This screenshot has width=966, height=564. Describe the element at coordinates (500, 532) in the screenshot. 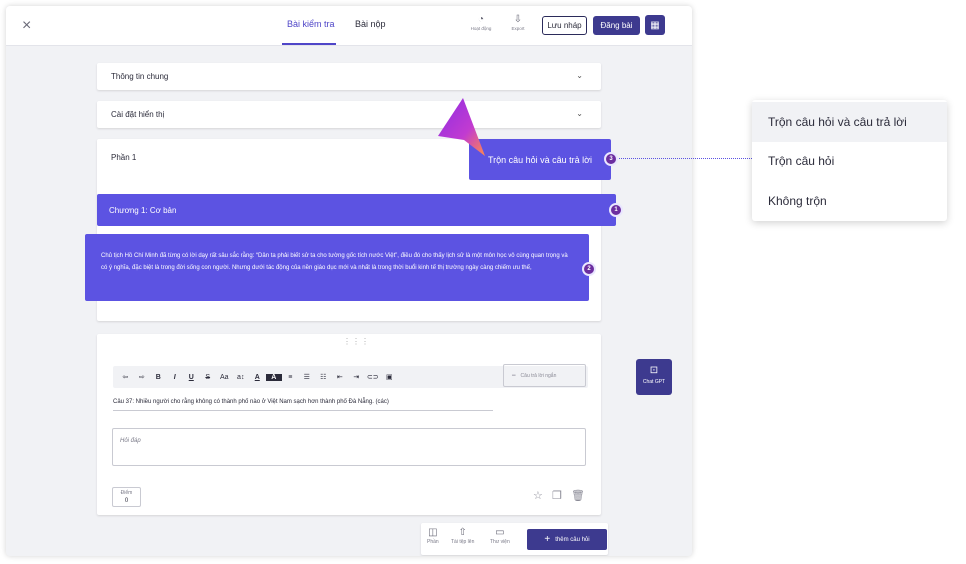

I see `folder-icon: ▭` at that location.